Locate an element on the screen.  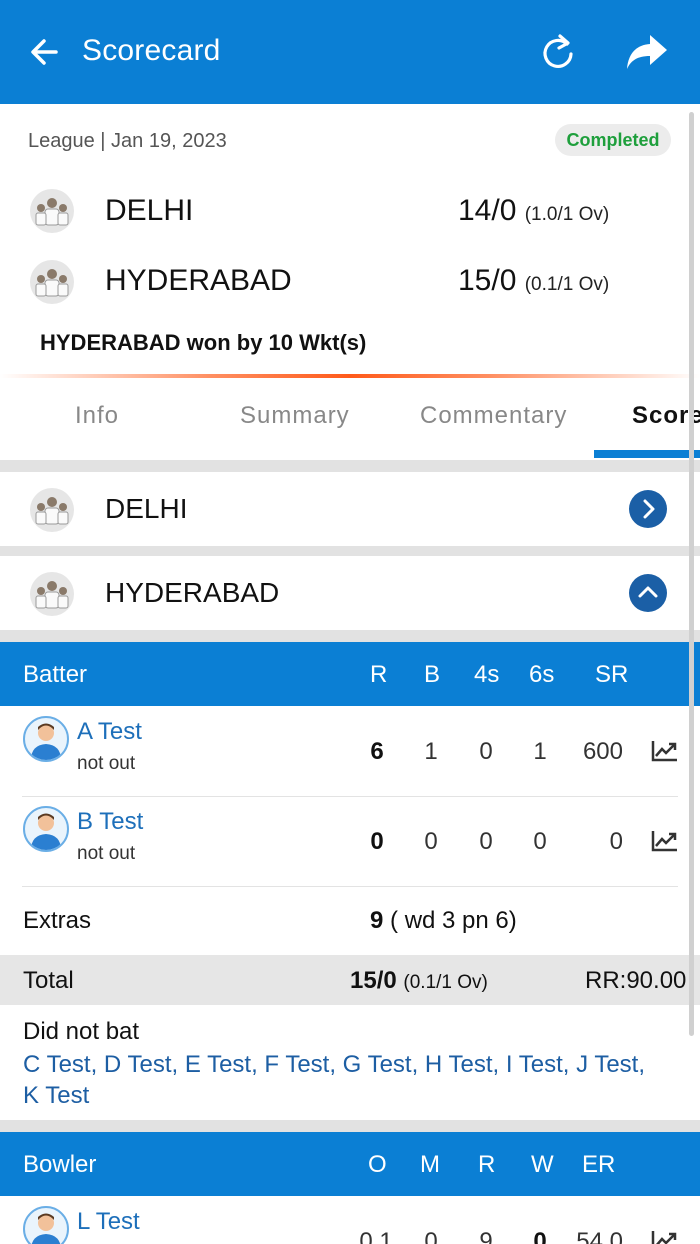
innings-row-delhi: DELHI is located at coordinates (350, 509).